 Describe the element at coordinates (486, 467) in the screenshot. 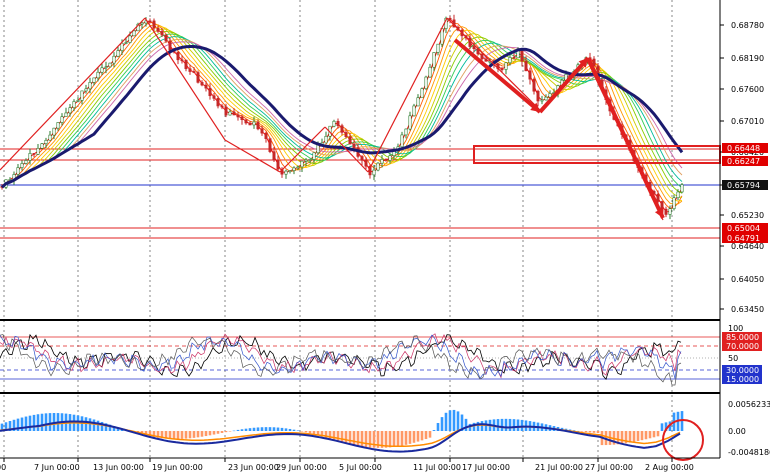

I see `time-axis-label: 17 Jul 00:00` at that location.